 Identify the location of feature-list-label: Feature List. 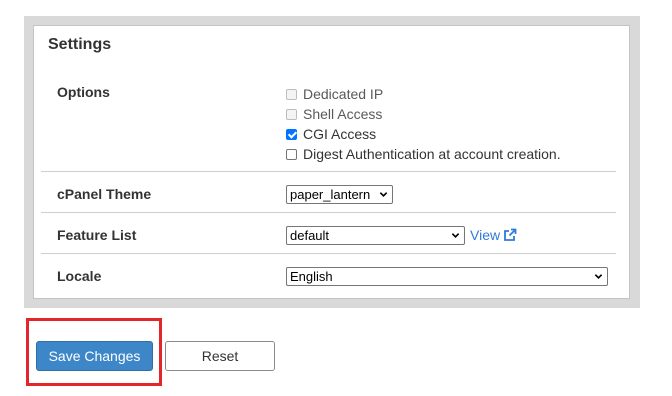
(97, 235).